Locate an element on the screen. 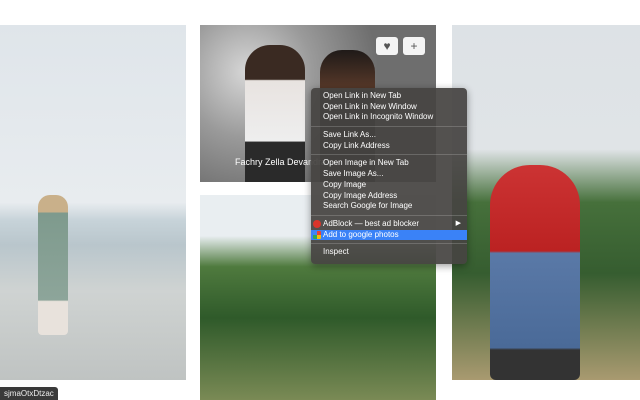 The image size is (640, 400). menu-adblock: AdBlock — best ad blocker ▶ is located at coordinates (389, 224).